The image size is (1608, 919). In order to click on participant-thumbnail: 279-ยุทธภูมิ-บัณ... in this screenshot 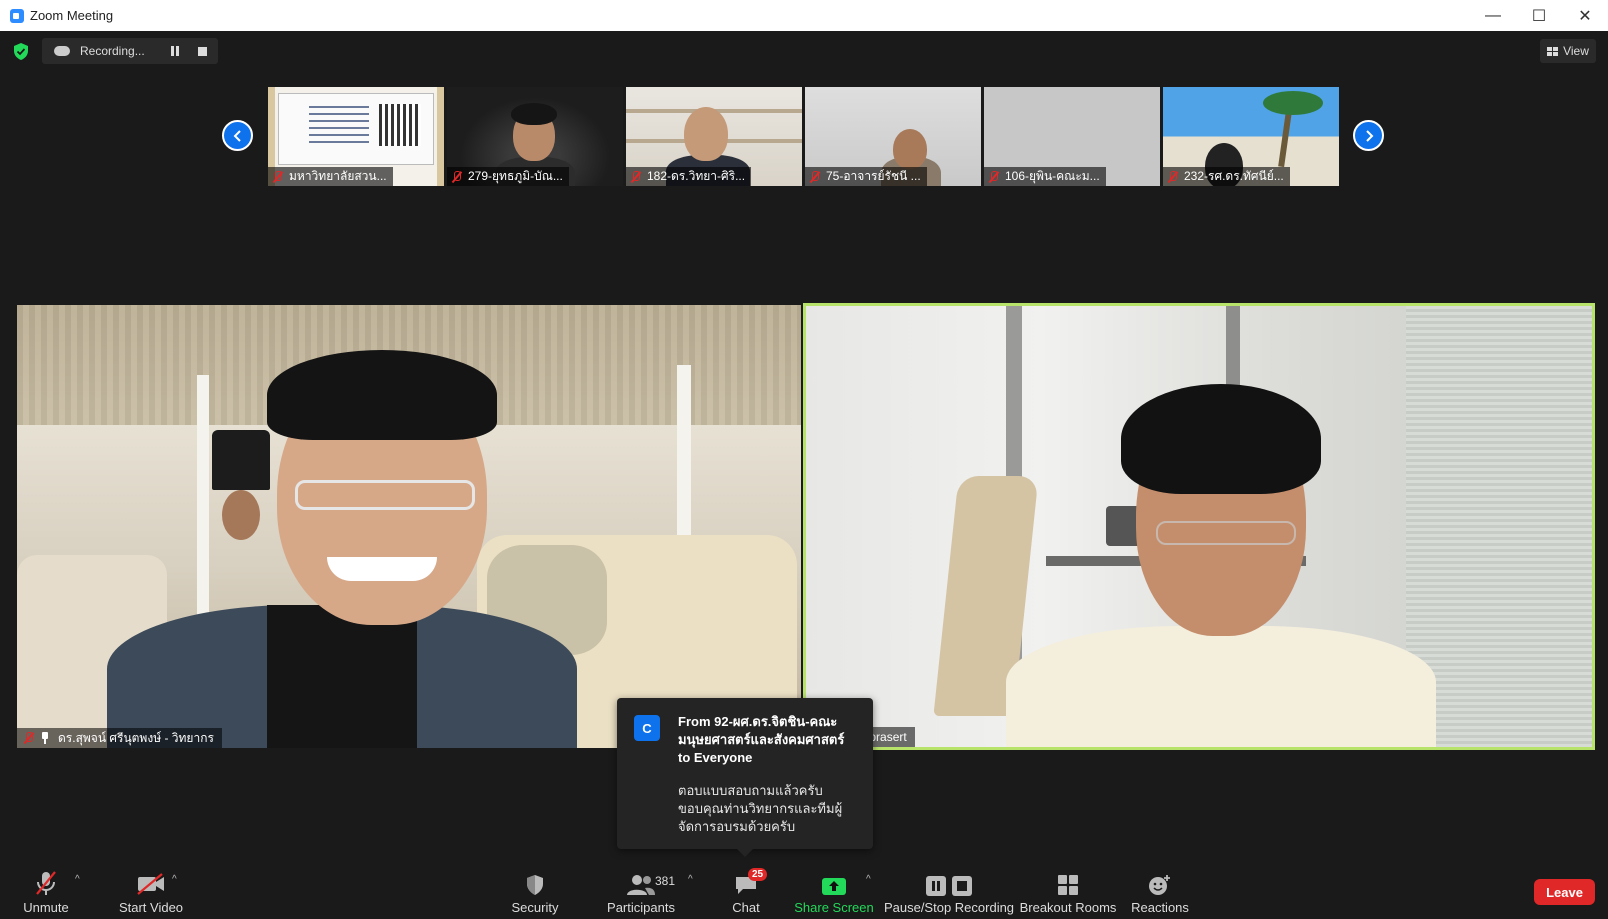, I will do `click(535, 136)`.